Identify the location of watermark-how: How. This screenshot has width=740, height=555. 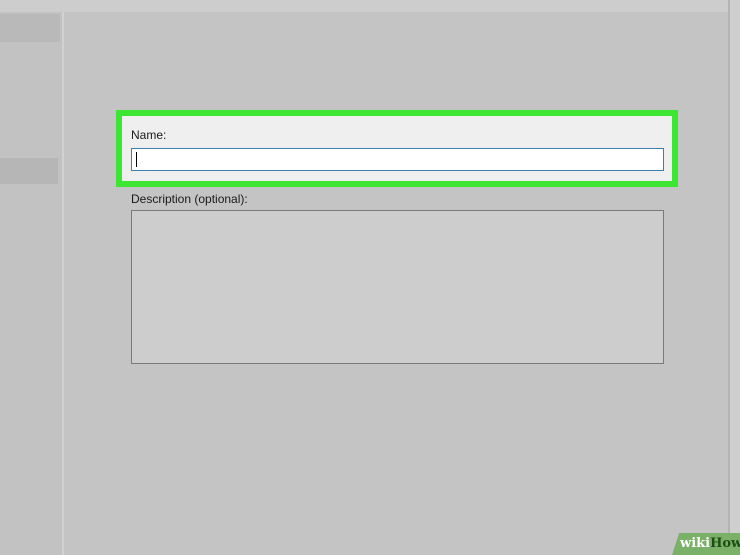
(725, 543).